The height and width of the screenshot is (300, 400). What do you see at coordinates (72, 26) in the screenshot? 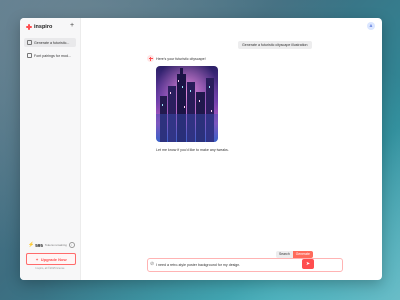
I see `new-chat-plus-icon: +` at bounding box center [72, 26].